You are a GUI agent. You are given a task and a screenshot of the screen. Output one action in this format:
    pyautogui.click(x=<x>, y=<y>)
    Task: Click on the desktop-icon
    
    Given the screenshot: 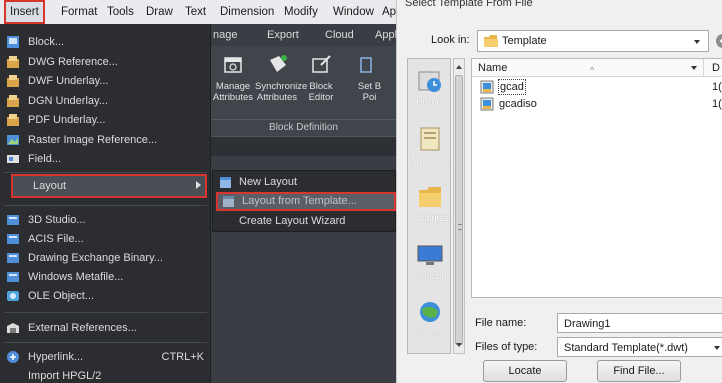 What is the action you would take?
    pyautogui.click(x=430, y=255)
    